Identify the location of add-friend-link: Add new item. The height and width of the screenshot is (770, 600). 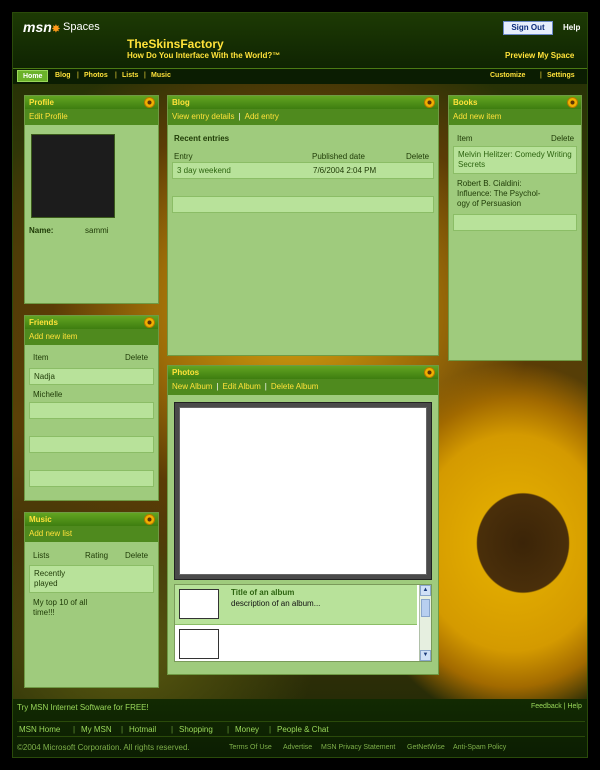
(53, 336).